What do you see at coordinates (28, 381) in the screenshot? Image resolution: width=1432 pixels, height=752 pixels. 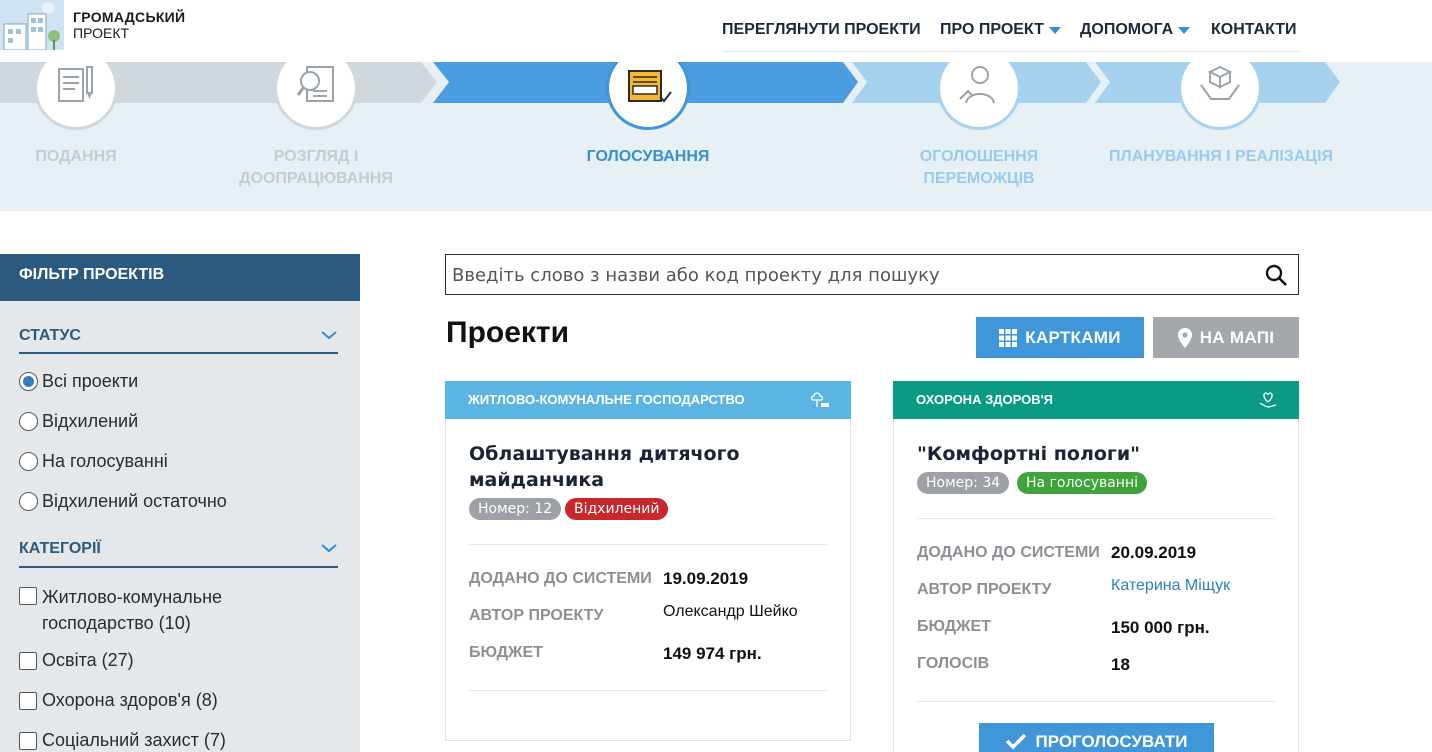 I see `radio-checked` at bounding box center [28, 381].